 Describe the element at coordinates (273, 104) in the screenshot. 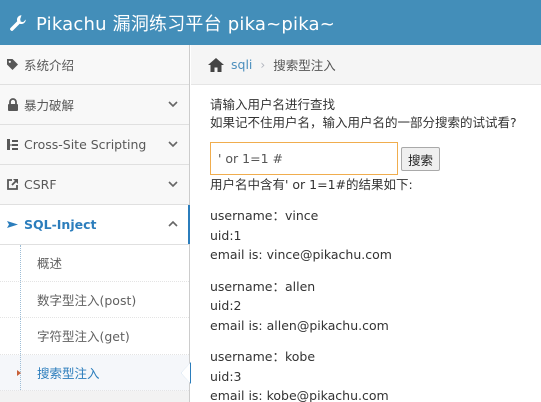

I see `search-prompt-line1: 请输入用户名进行查找` at that location.